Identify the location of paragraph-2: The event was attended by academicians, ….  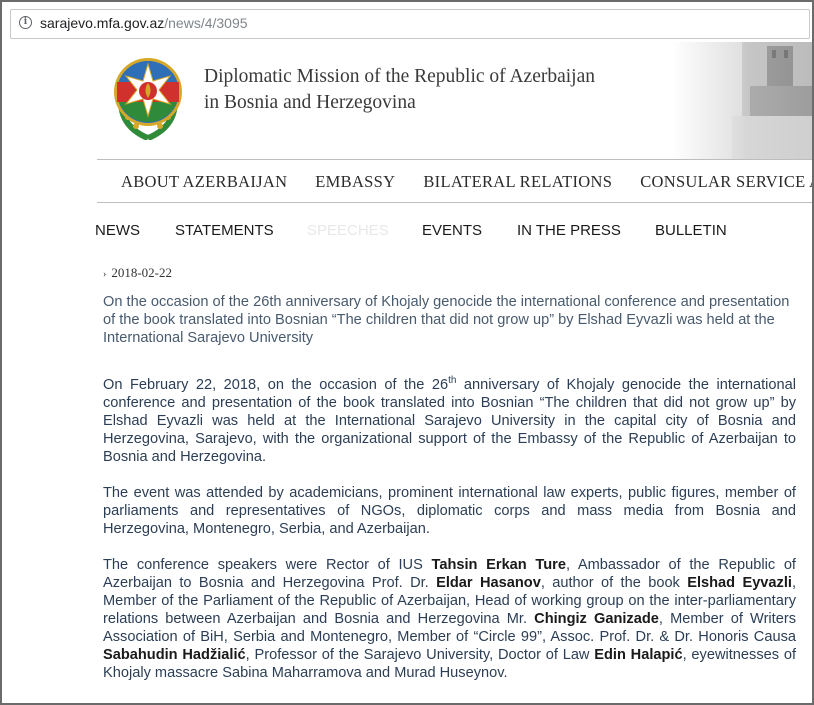
(449, 511).